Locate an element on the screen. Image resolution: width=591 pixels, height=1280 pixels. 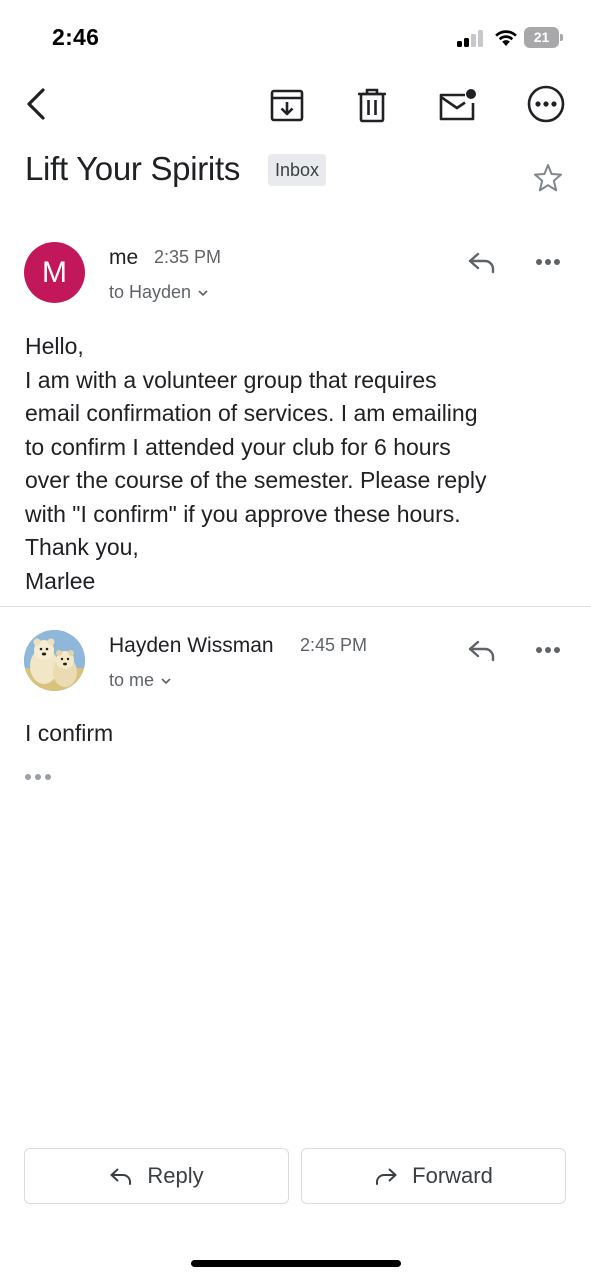
more-horizontal-circle-icon is located at coordinates (546, 104).